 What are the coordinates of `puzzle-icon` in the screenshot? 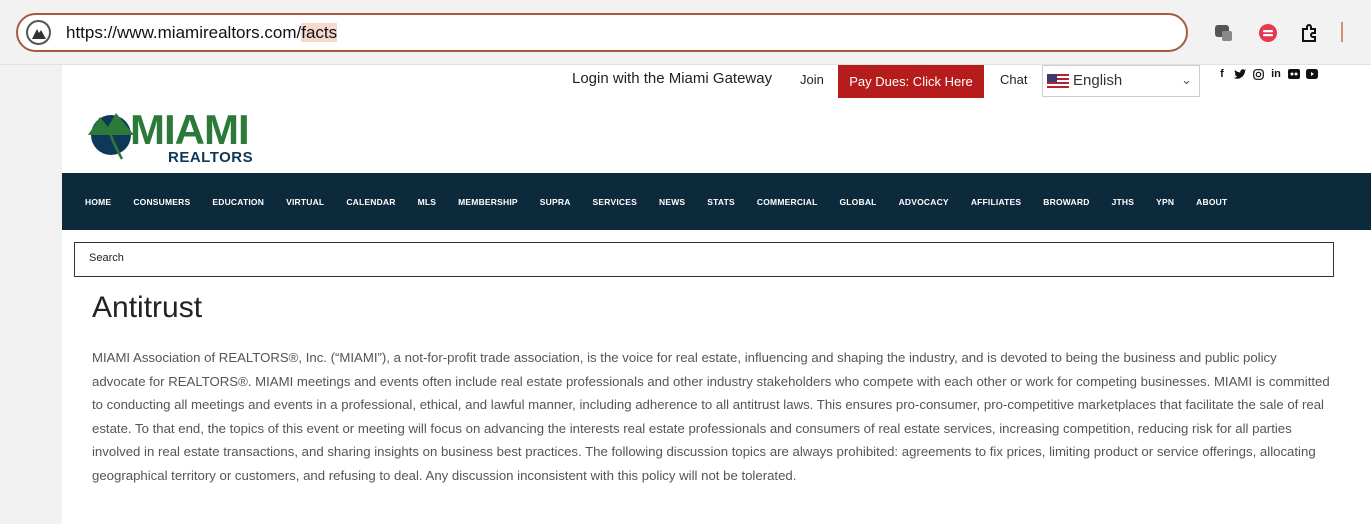 It's located at (1310, 33).